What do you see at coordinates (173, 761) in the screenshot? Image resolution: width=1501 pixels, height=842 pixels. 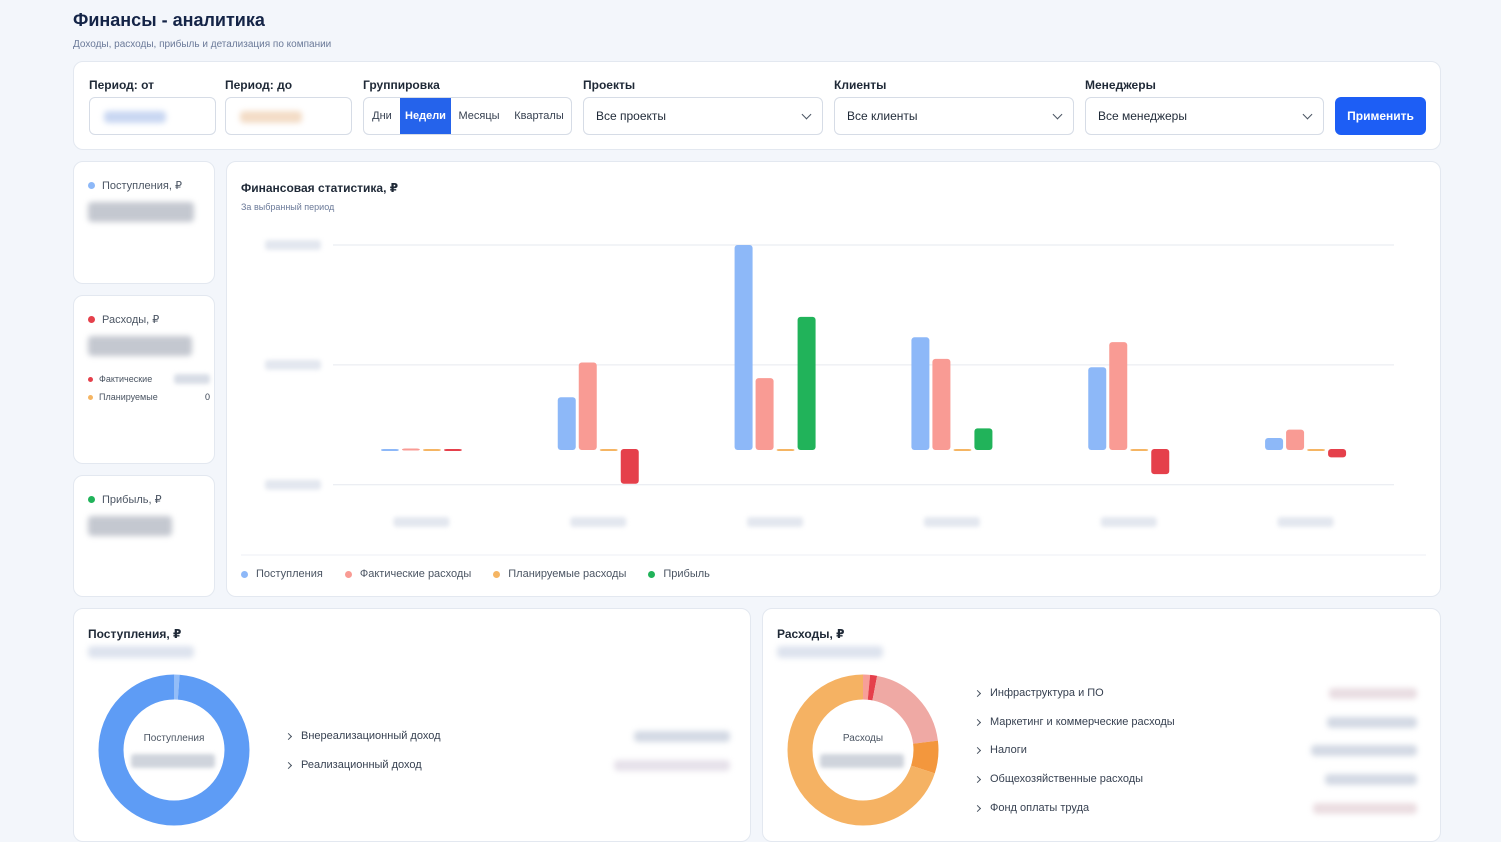 I see `income-donut-value` at bounding box center [173, 761].